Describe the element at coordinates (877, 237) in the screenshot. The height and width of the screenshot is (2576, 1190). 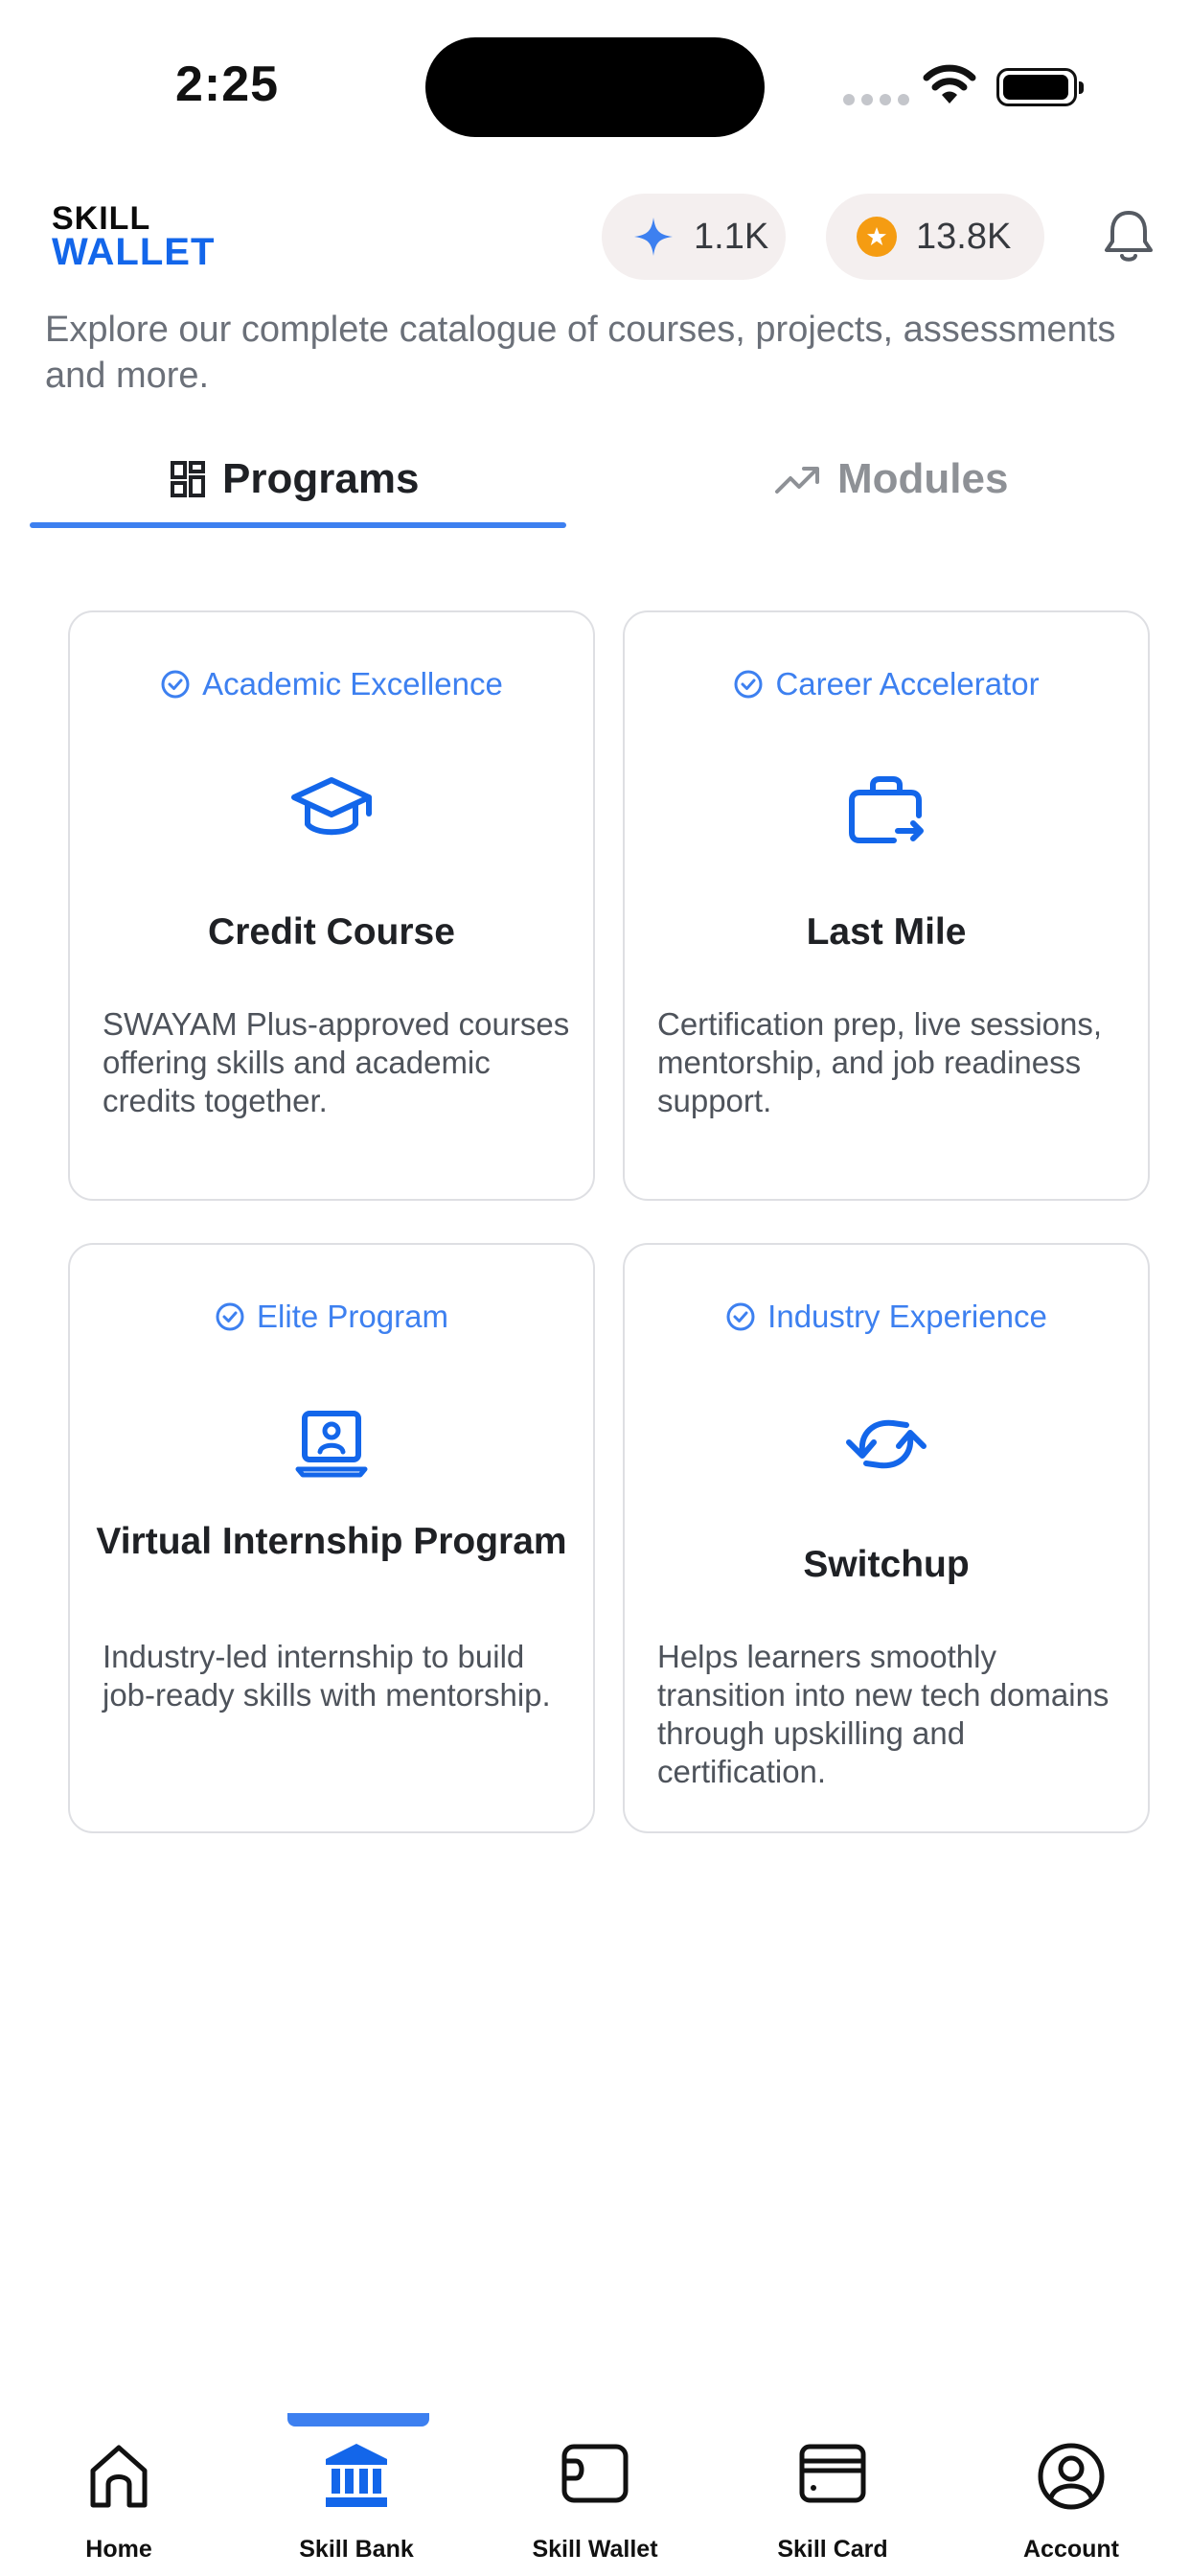
I see `coin-icon` at that location.